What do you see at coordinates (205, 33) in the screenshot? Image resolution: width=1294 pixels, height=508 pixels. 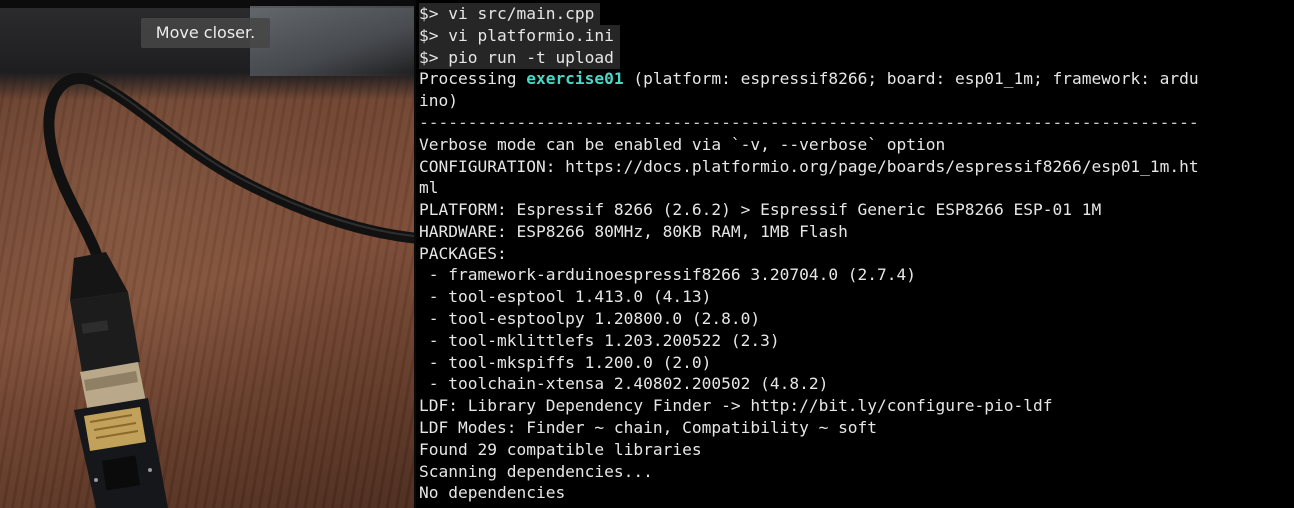 I see `move-closer-notice: Move closer.` at bounding box center [205, 33].